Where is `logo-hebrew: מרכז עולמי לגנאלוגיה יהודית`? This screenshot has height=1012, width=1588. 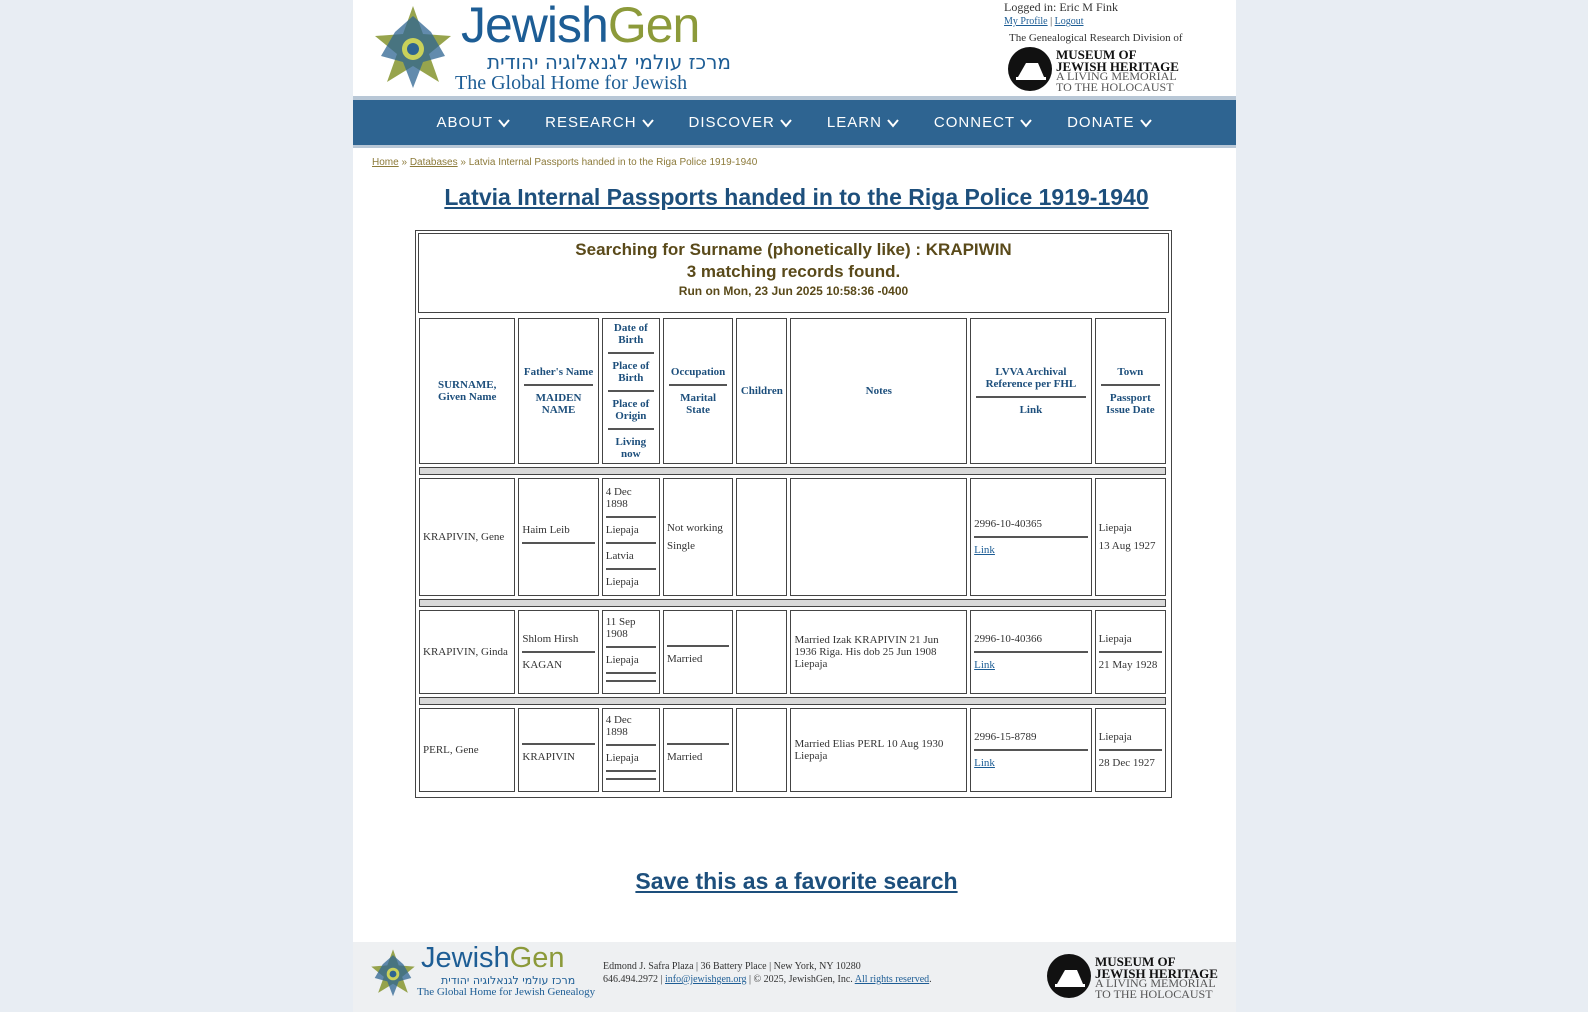 logo-hebrew: מרכז עולמי לגנאלוגיה יהודית is located at coordinates (609, 62).